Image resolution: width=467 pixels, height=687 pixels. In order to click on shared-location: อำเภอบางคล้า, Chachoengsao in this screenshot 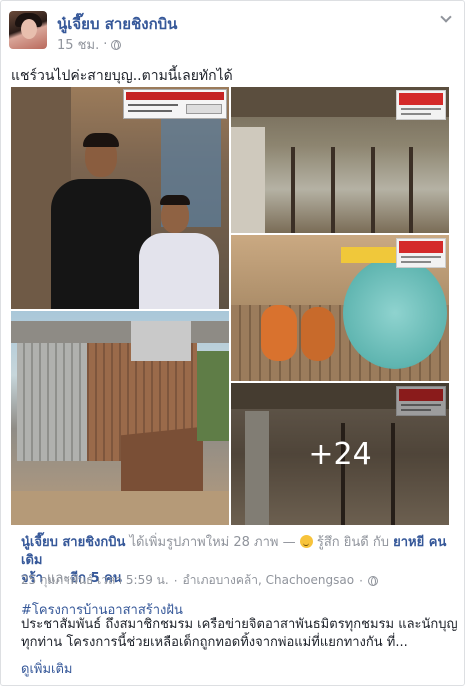, I will do `click(269, 580)`.